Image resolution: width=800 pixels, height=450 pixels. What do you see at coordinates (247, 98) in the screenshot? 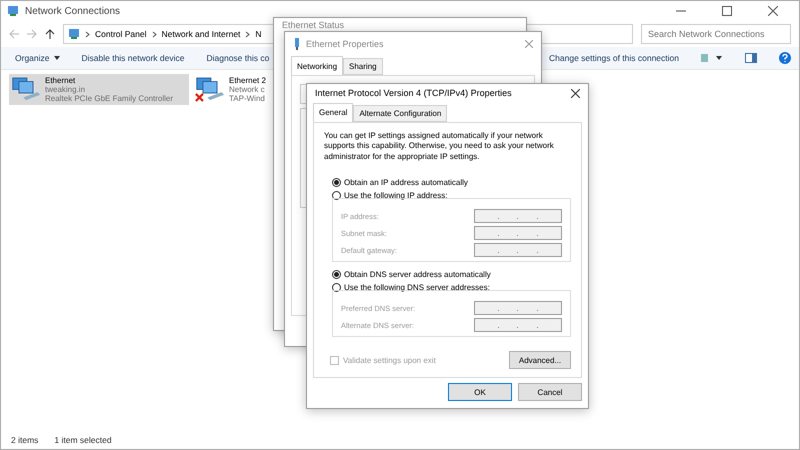
I see `adapter-name: TAP-Wind` at bounding box center [247, 98].